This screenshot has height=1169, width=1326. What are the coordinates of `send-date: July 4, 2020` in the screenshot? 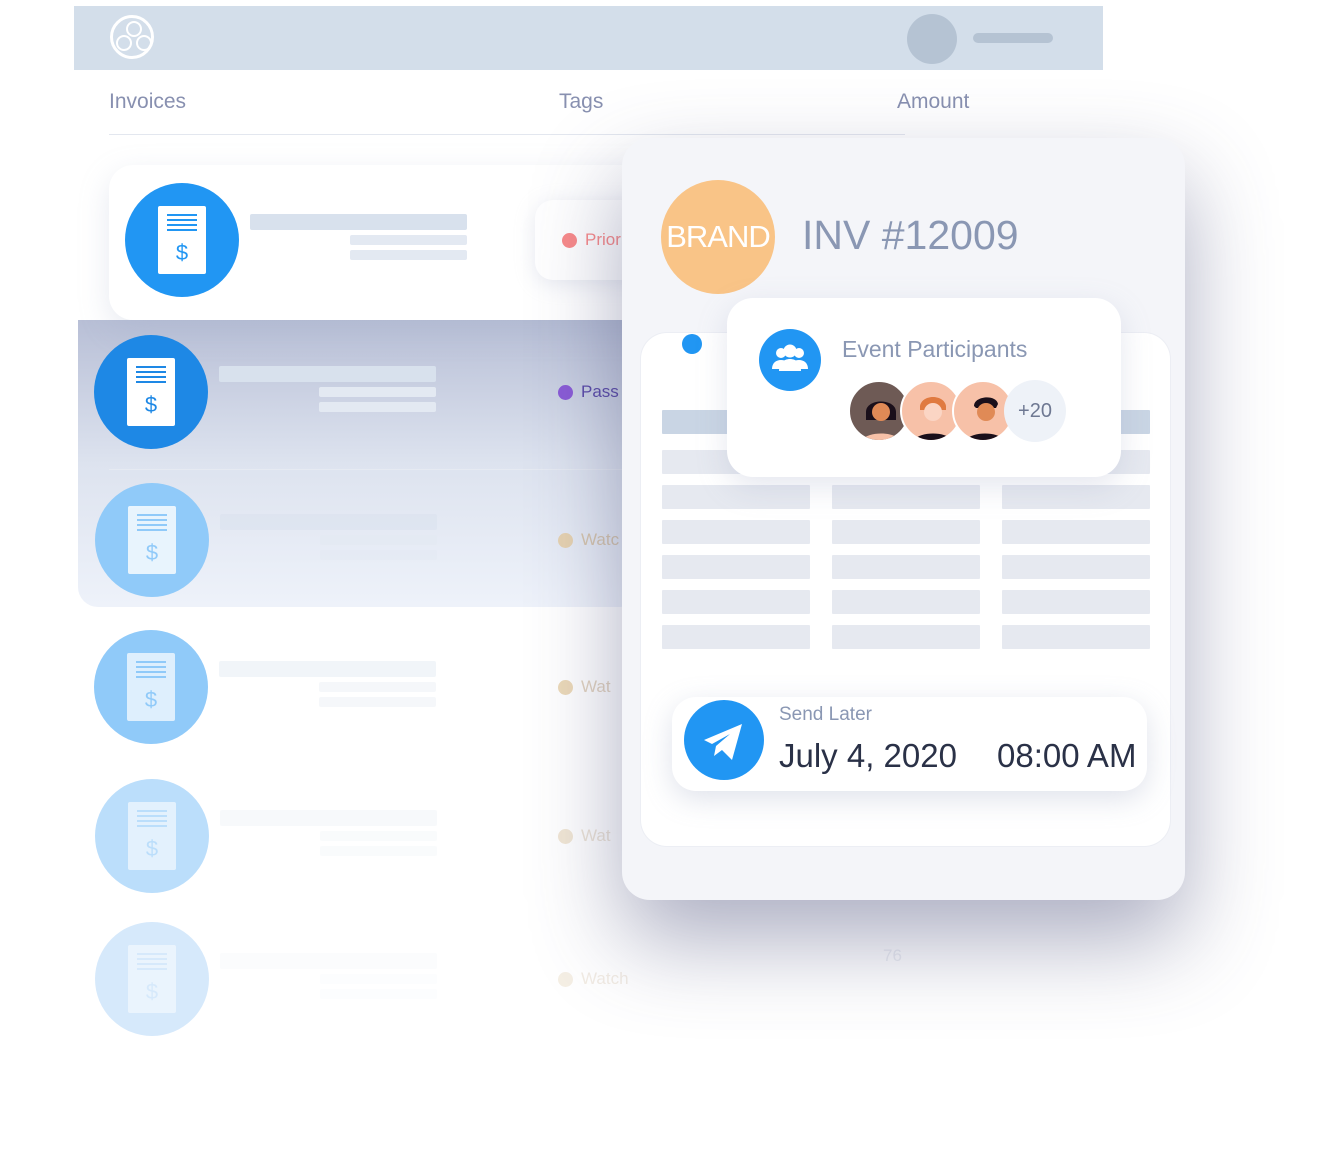 It's located at (868, 756).